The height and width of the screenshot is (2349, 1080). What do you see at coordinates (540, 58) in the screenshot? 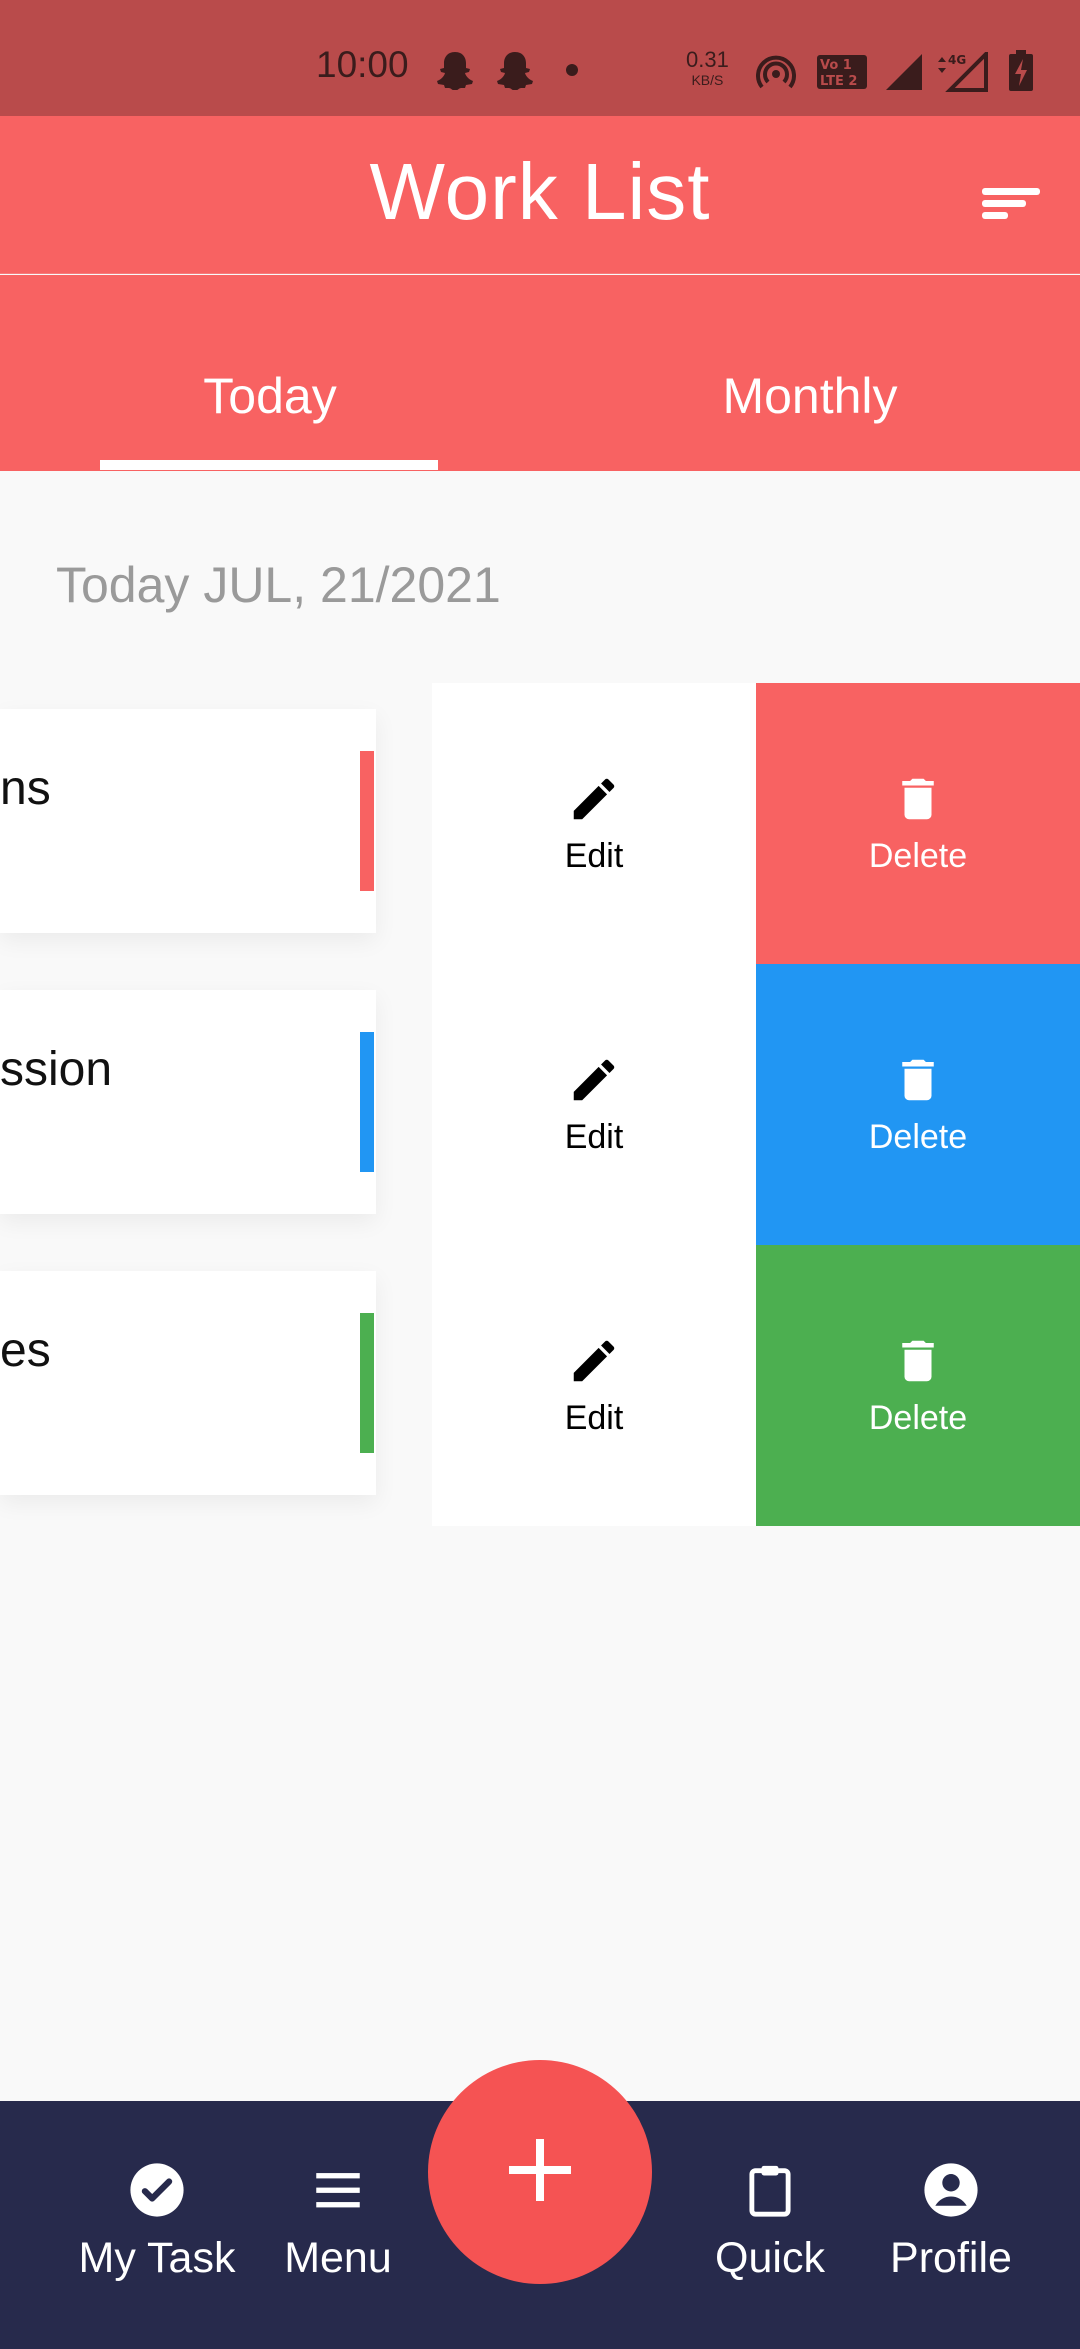
I see `status-bar: 10:00 0.31 KB/S Vo 1 LTE 2 4G` at bounding box center [540, 58].